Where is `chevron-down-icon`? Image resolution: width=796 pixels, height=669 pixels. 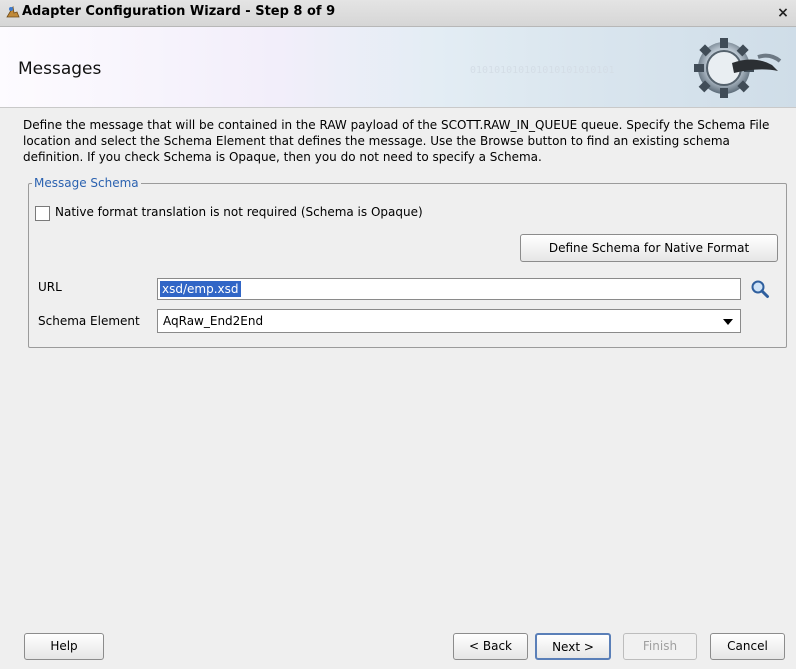 chevron-down-icon is located at coordinates (728, 322).